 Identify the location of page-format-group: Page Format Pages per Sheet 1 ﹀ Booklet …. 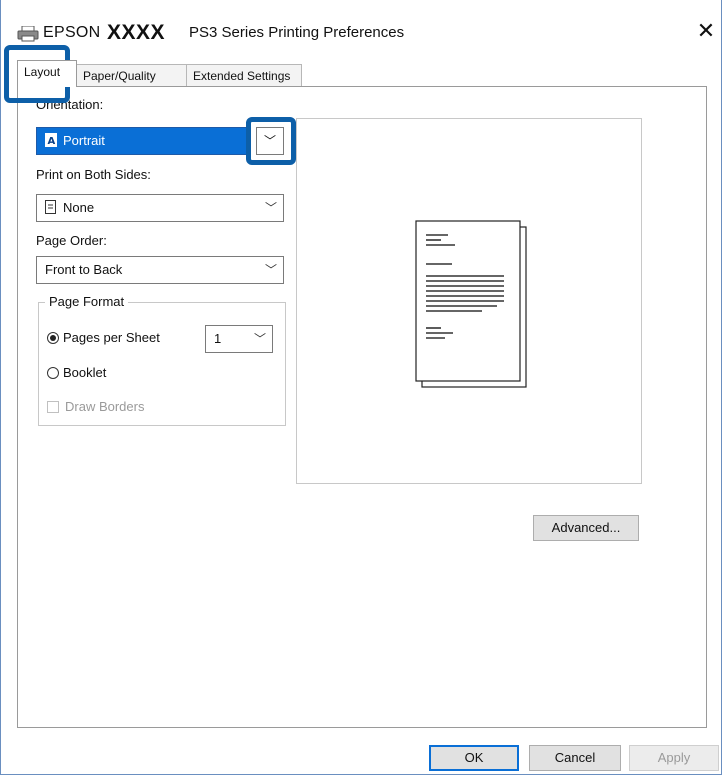
(162, 360).